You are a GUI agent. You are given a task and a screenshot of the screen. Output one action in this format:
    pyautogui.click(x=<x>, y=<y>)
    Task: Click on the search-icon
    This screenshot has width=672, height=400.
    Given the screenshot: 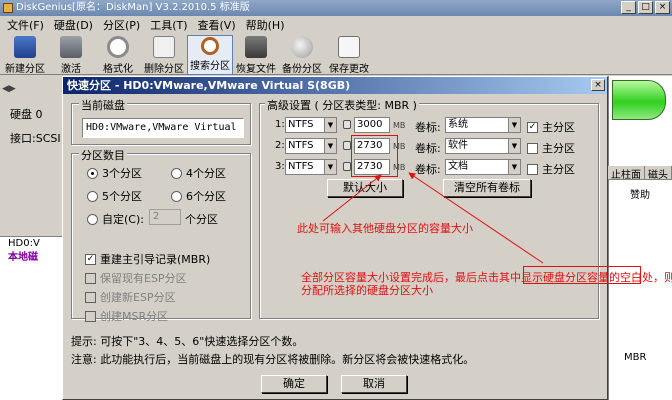 What is the action you would take?
    pyautogui.click(x=210, y=46)
    